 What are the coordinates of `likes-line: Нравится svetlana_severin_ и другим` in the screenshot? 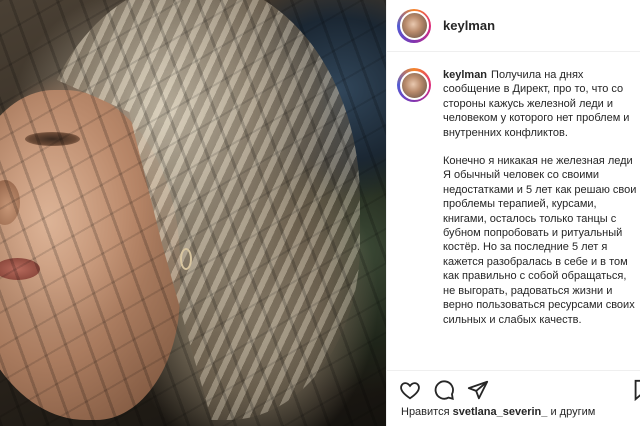 It's located at (498, 412).